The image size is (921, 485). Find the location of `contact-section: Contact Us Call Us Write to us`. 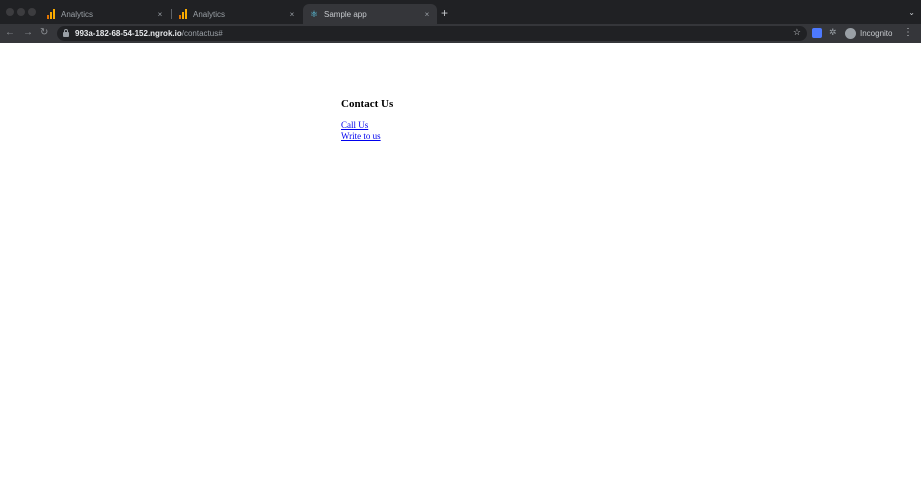

contact-section: Contact Us Call Us Write to us is located at coordinates (367, 120).